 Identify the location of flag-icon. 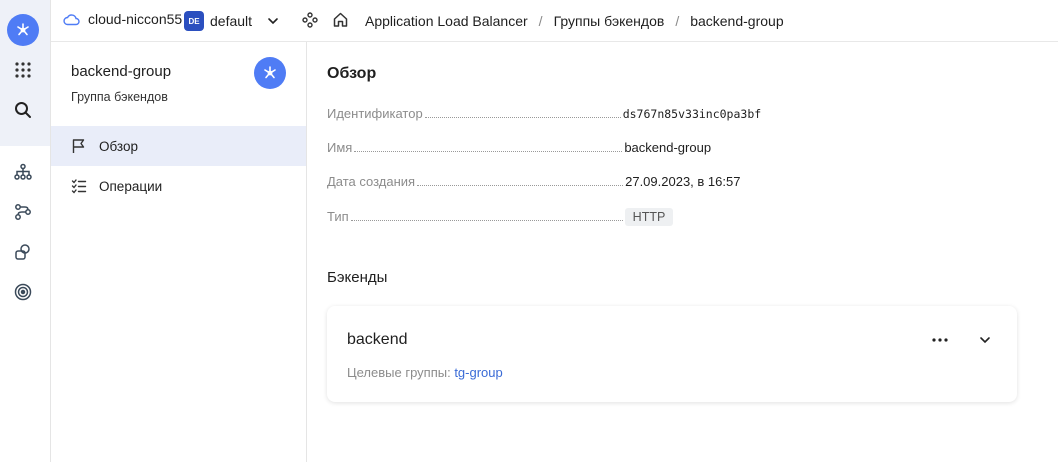
(78, 146).